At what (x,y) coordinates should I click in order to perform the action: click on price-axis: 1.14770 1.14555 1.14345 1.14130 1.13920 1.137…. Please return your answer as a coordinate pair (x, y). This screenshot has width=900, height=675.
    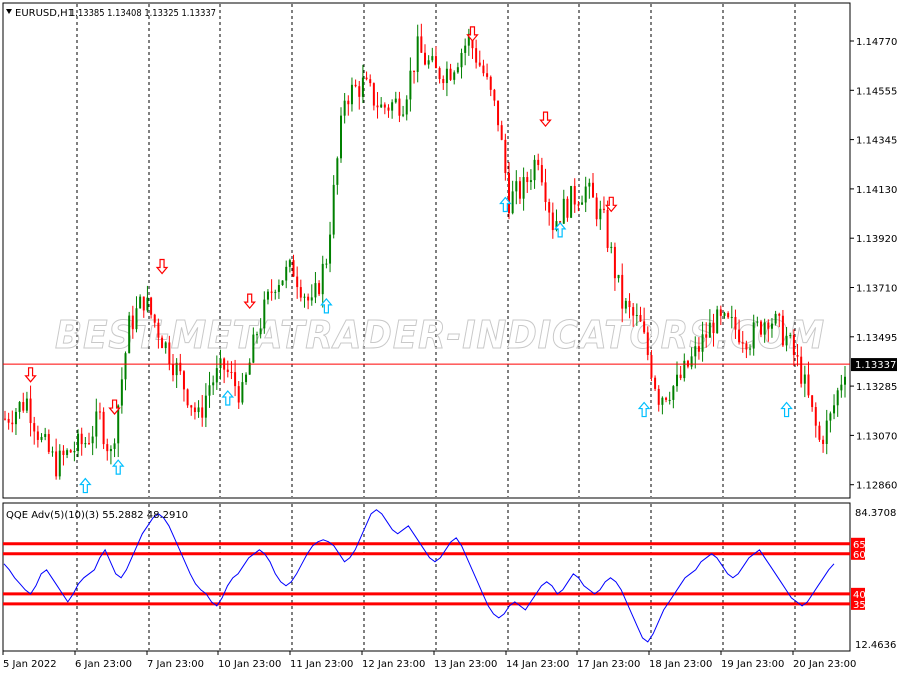
    Looking at the image, I should click on (873, 264).